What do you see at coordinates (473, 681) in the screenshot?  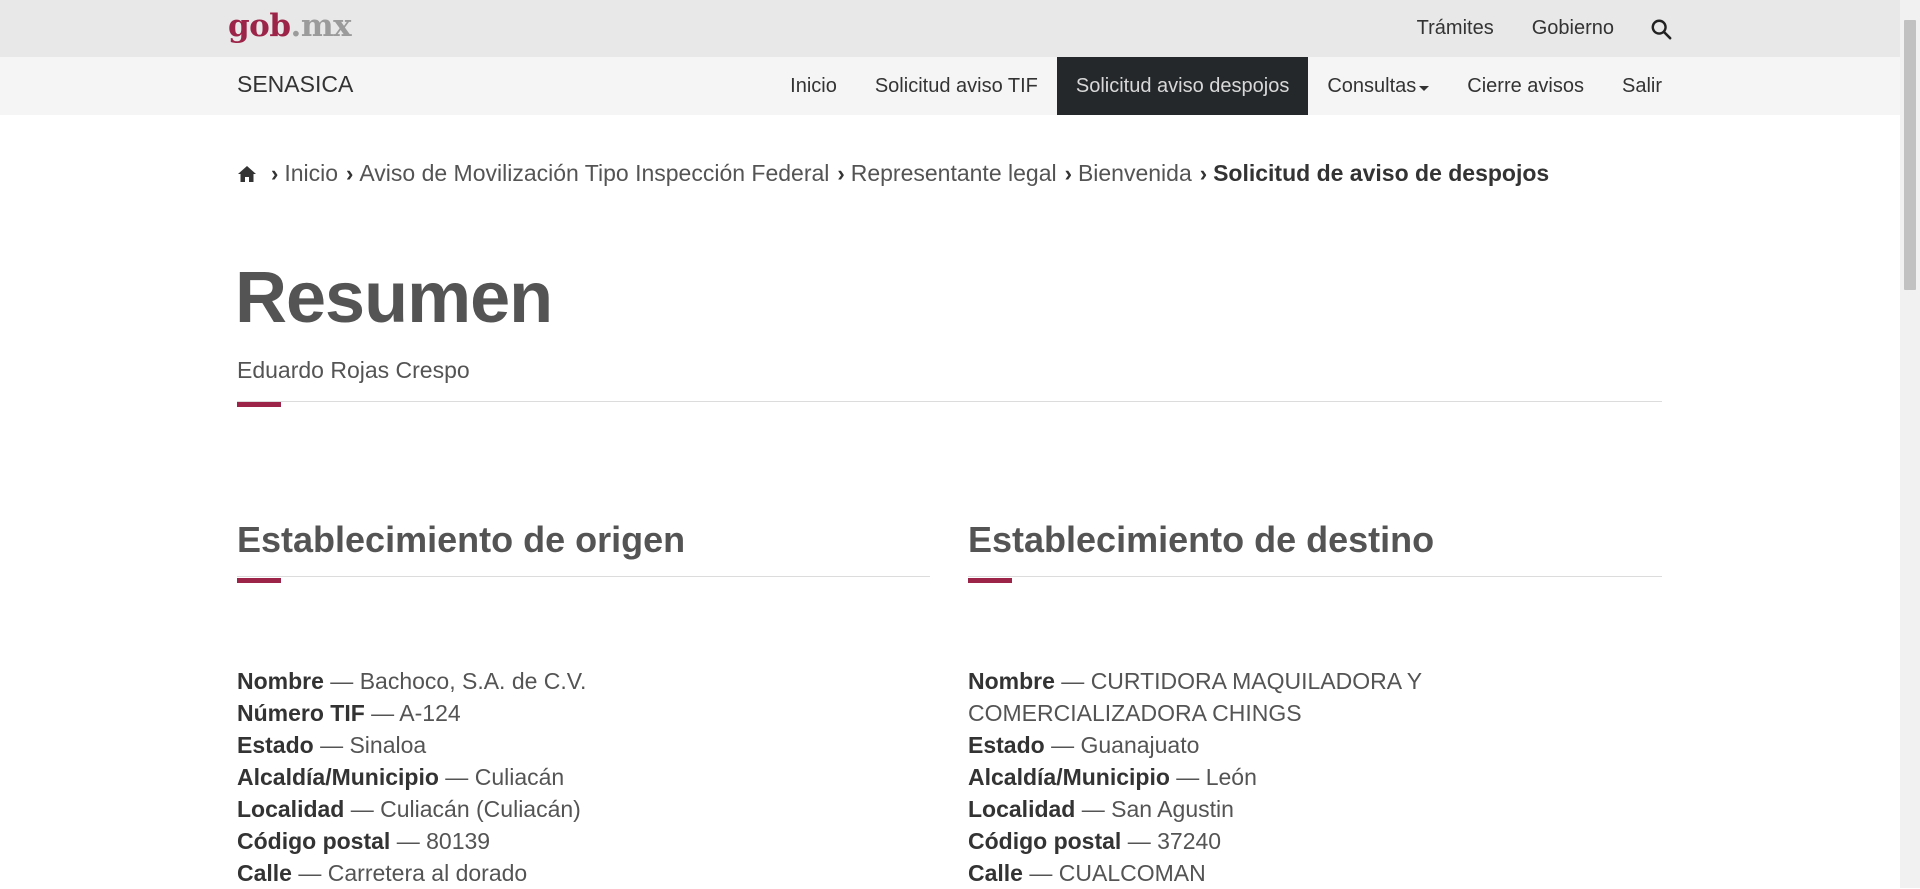 I see `field-value: Bachoco, S.A. de C.V.` at bounding box center [473, 681].